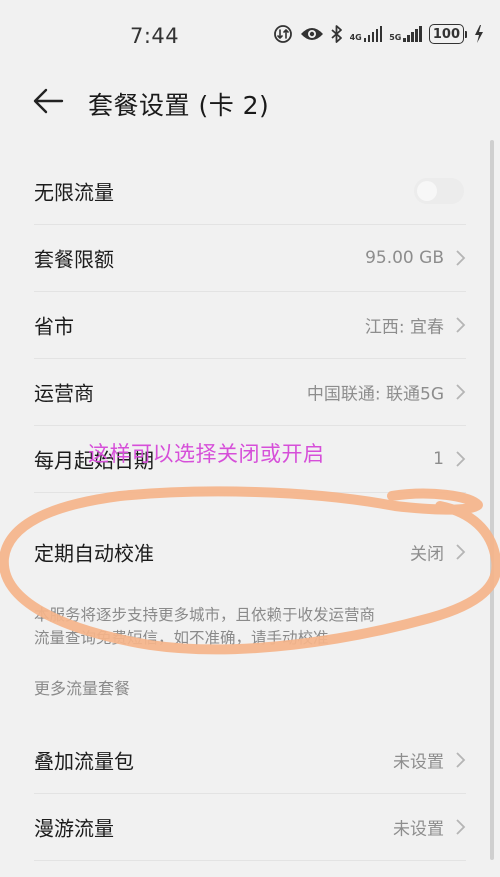 This screenshot has height=877, width=500. I want to click on status-bar: 7:44 4G 5G 100, so click(250, 36).